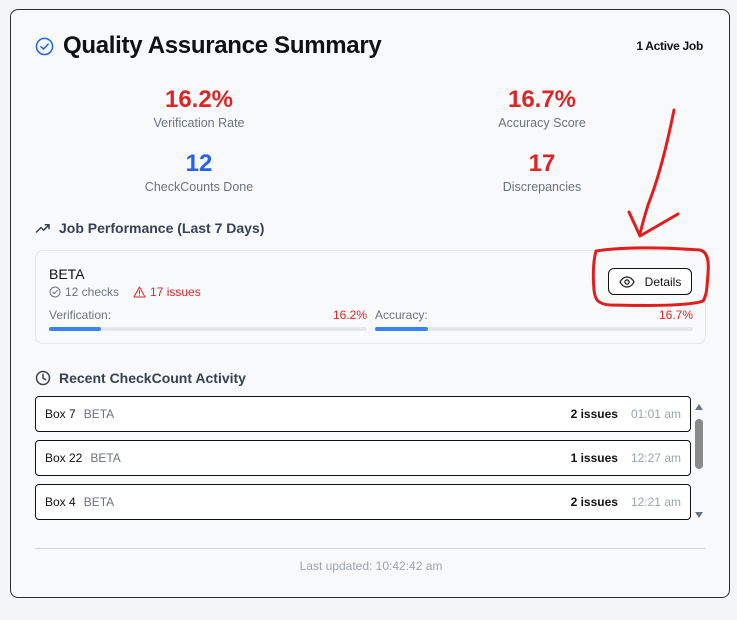 This screenshot has height=620, width=737. Describe the element at coordinates (655, 458) in the screenshot. I see `activity-time: 12:27 am` at that location.